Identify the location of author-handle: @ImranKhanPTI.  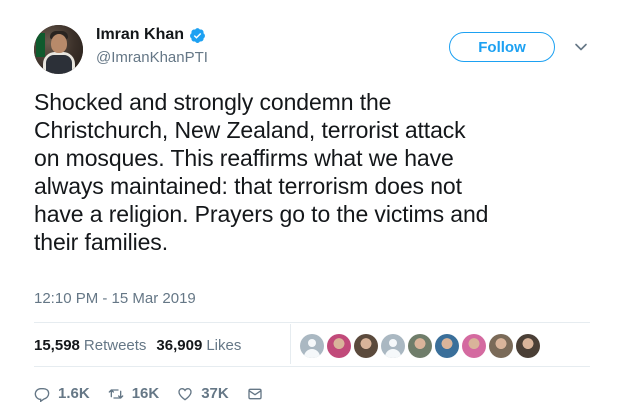
(152, 57).